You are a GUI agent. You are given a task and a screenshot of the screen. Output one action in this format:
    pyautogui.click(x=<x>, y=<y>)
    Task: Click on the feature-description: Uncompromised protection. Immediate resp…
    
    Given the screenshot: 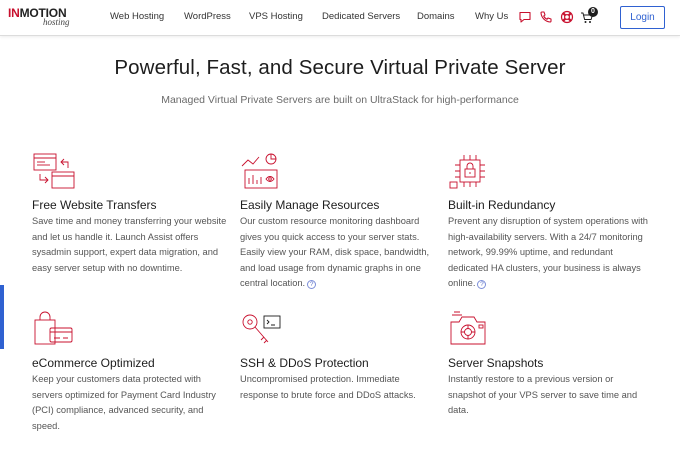 What is the action you would take?
    pyautogui.click(x=328, y=387)
    